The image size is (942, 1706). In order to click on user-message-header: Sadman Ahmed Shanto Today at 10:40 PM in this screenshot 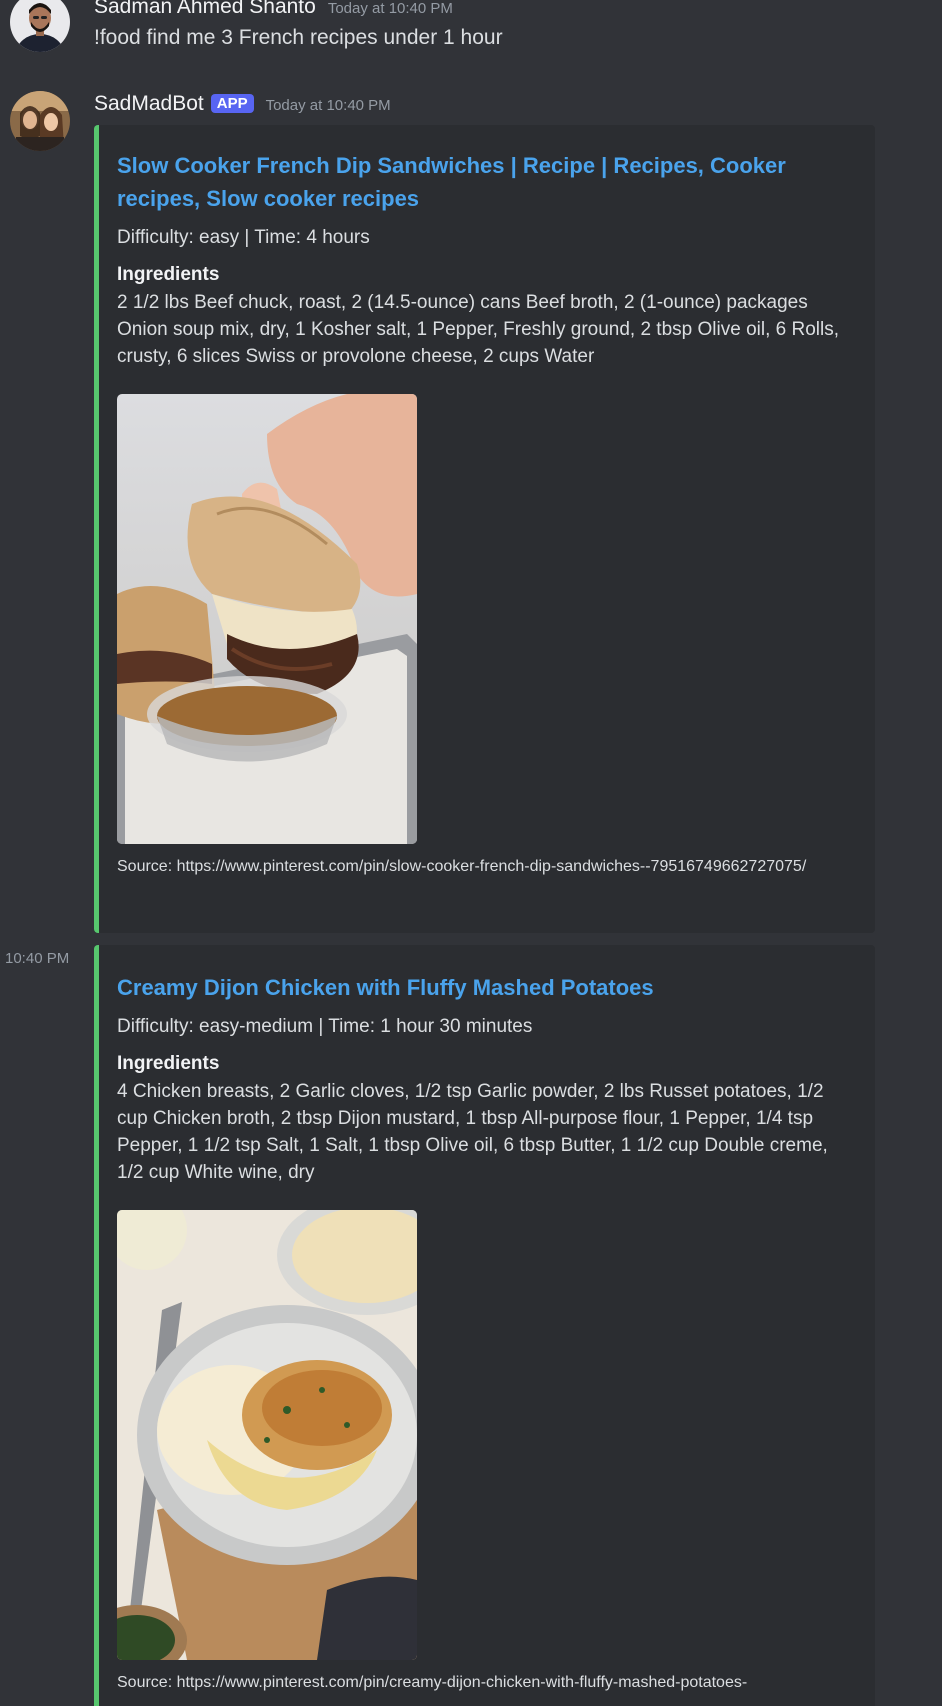, I will do `click(273, 9)`.